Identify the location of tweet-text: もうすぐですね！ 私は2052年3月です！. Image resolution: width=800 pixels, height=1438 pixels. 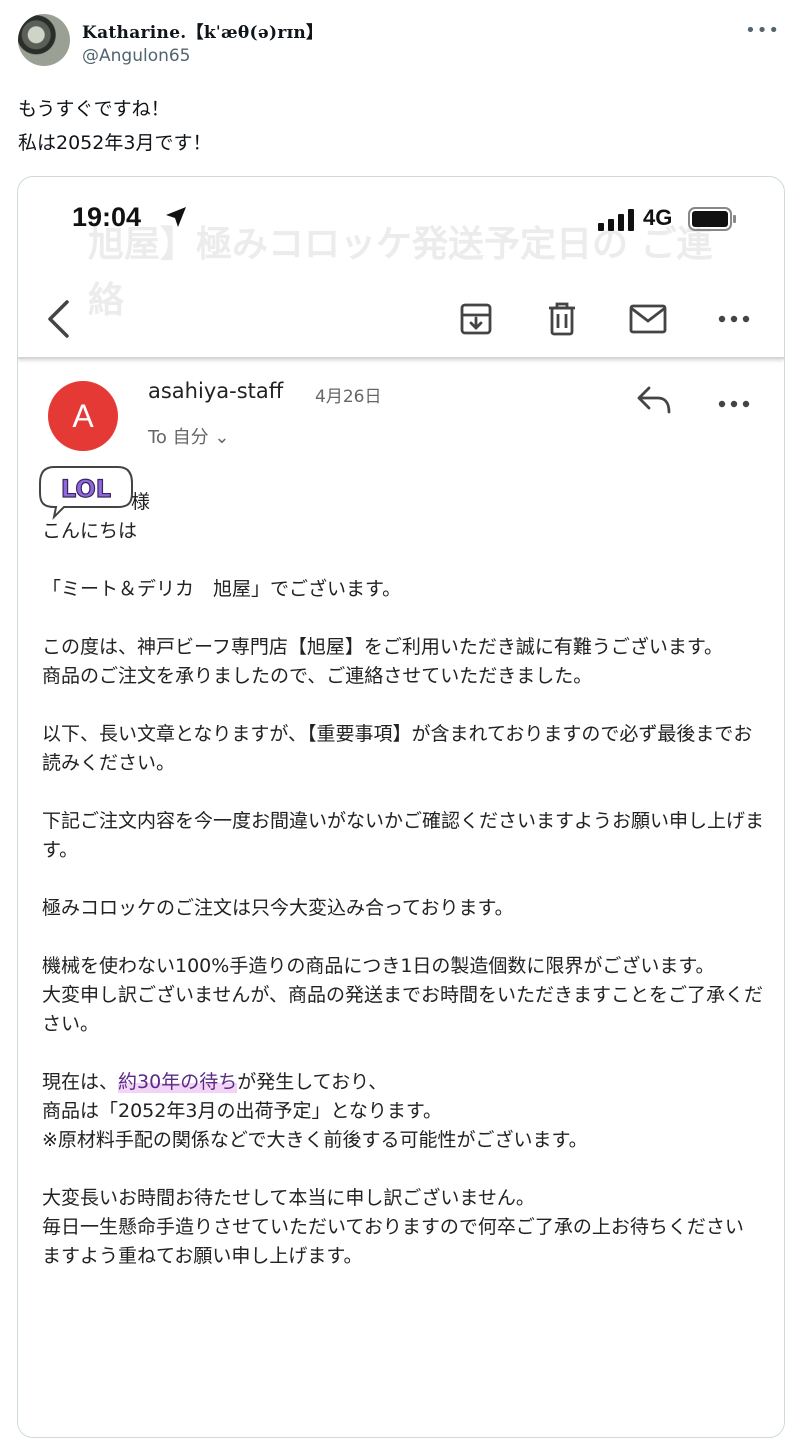
(114, 126).